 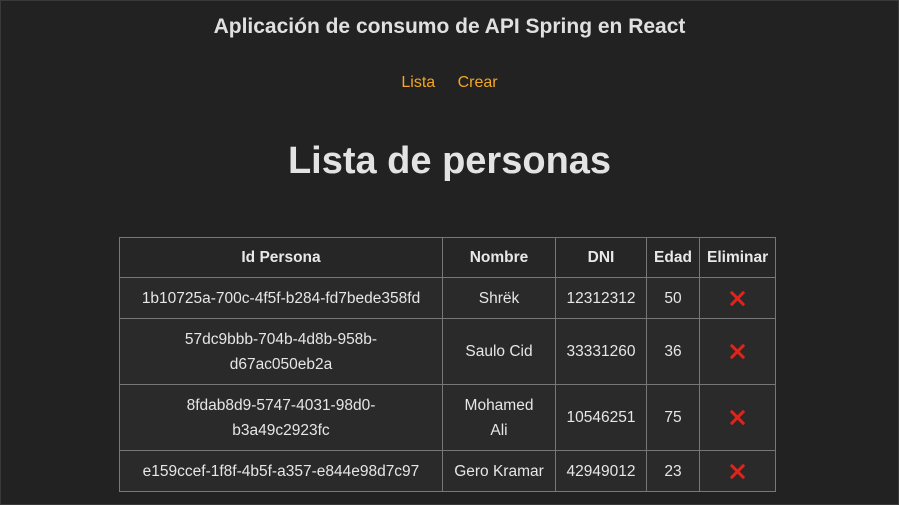 What do you see at coordinates (449, 161) in the screenshot?
I see `page-title: Lista de personas` at bounding box center [449, 161].